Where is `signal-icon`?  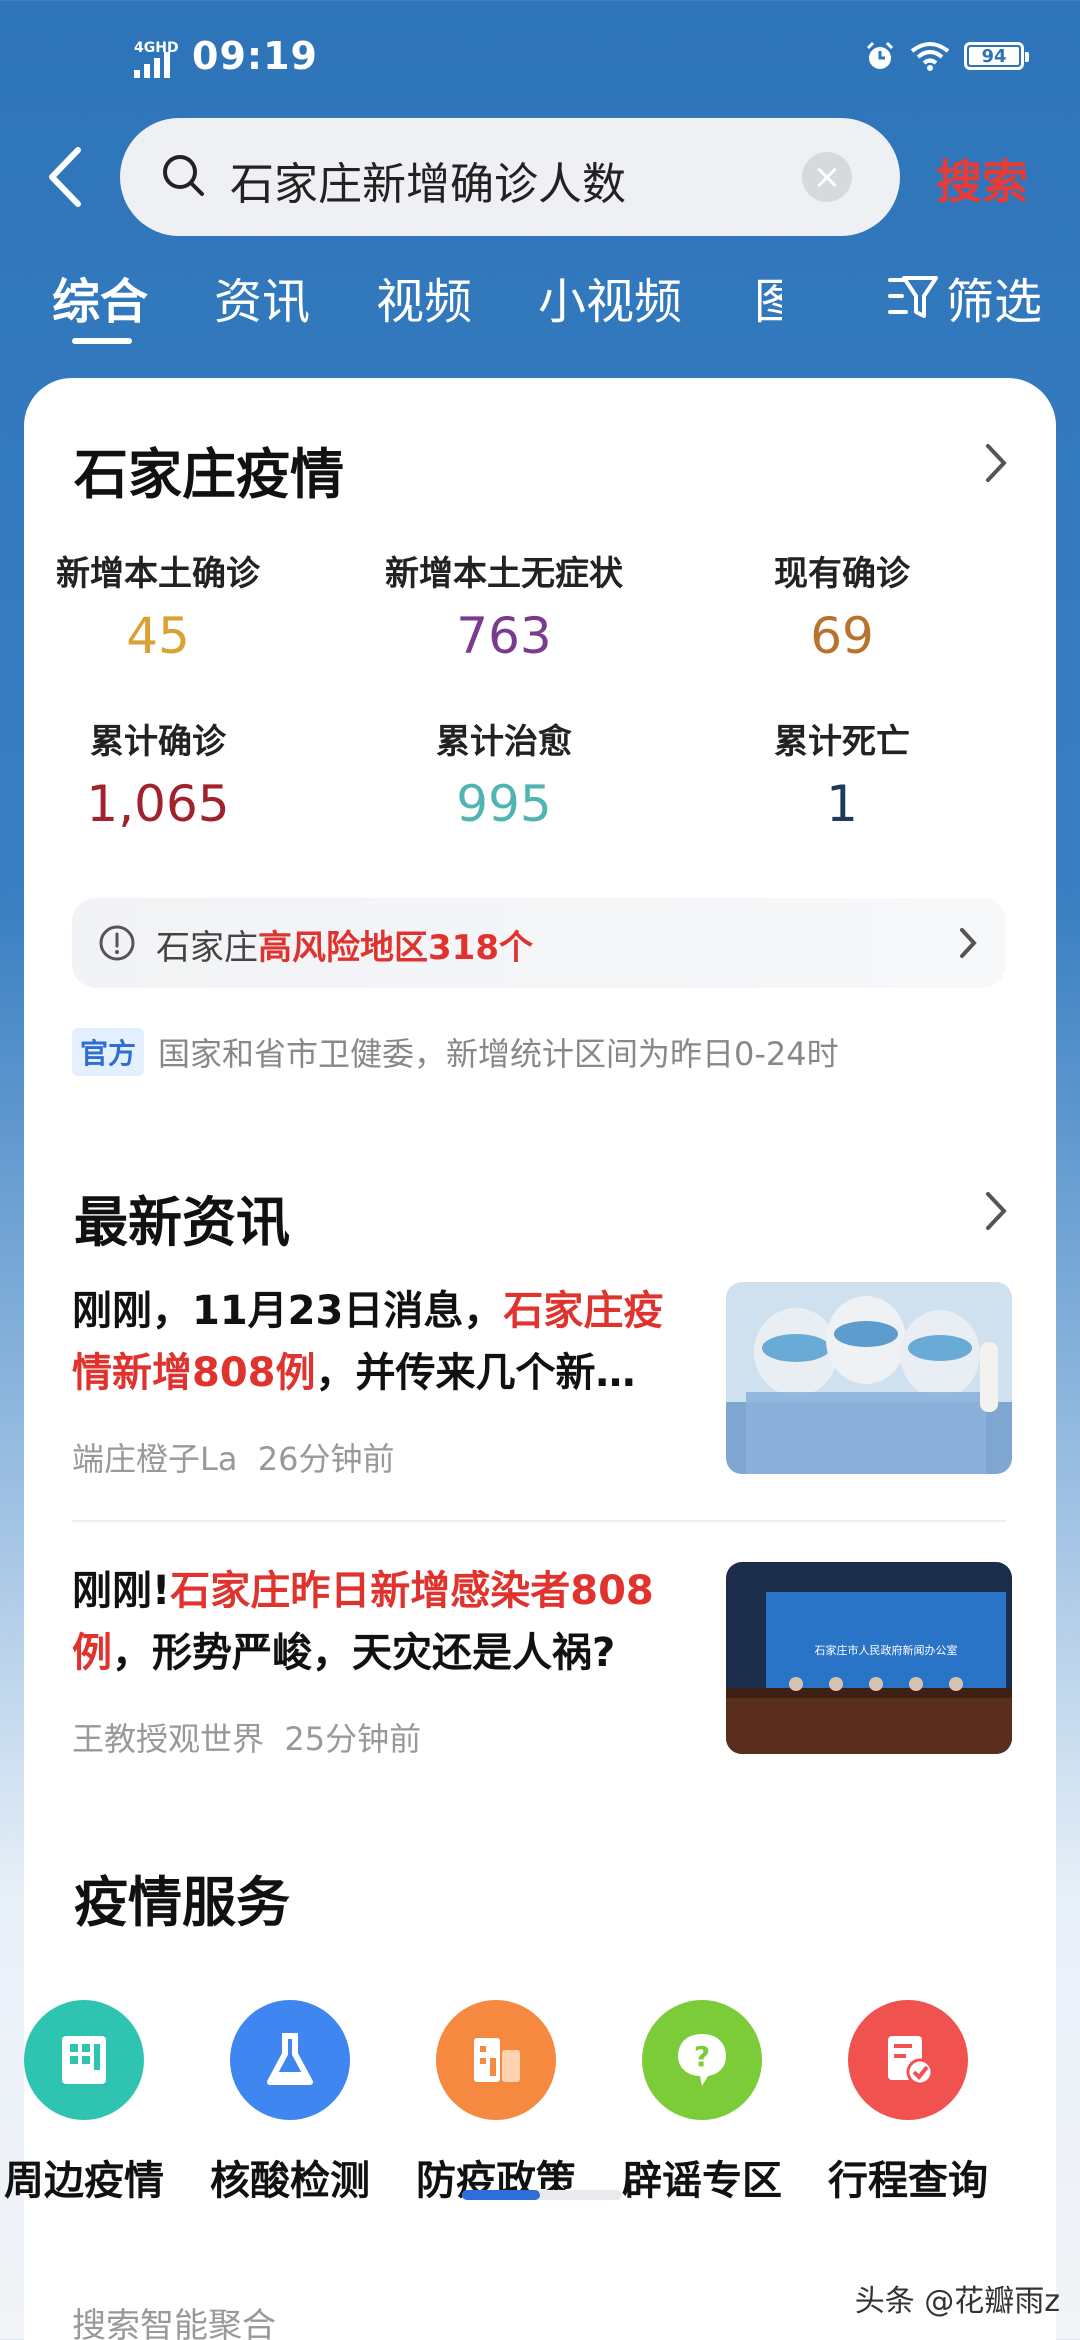 signal-icon is located at coordinates (152, 65).